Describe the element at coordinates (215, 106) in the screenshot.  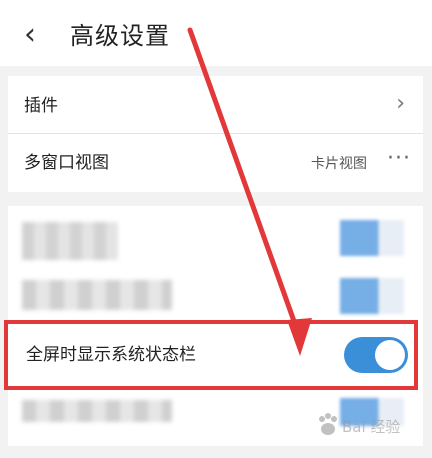
I see `settings-row-plugins: 插件 ›` at that location.